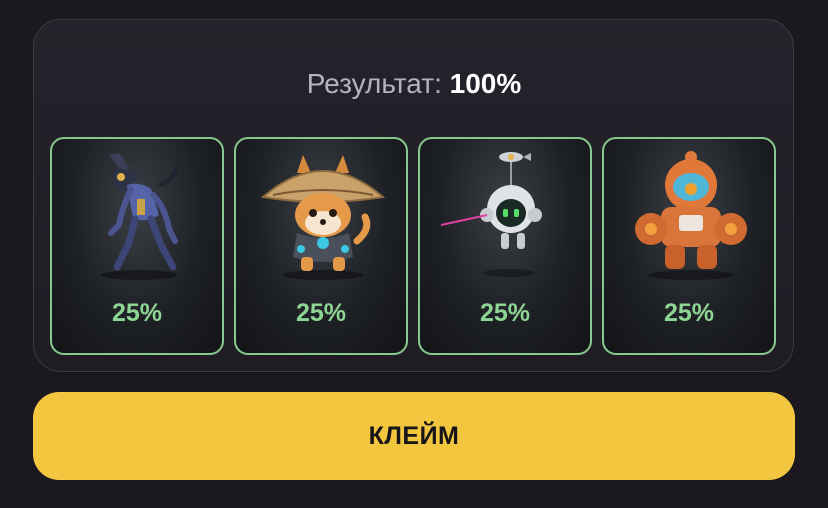  I want to click on reward-card-3: 25%, so click(505, 246).